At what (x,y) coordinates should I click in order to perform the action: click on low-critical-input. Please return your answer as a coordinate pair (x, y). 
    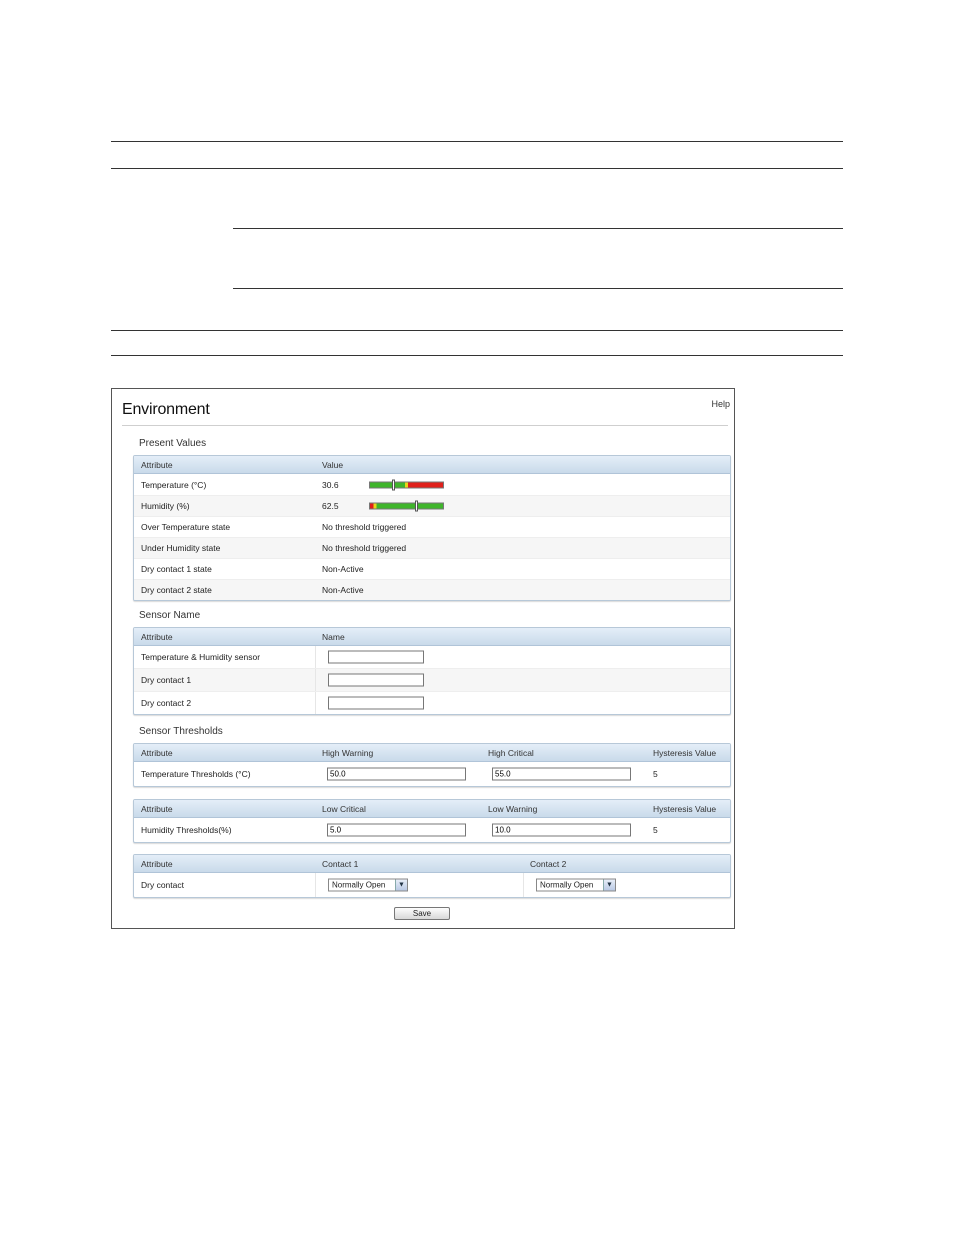
    Looking at the image, I should click on (396, 830).